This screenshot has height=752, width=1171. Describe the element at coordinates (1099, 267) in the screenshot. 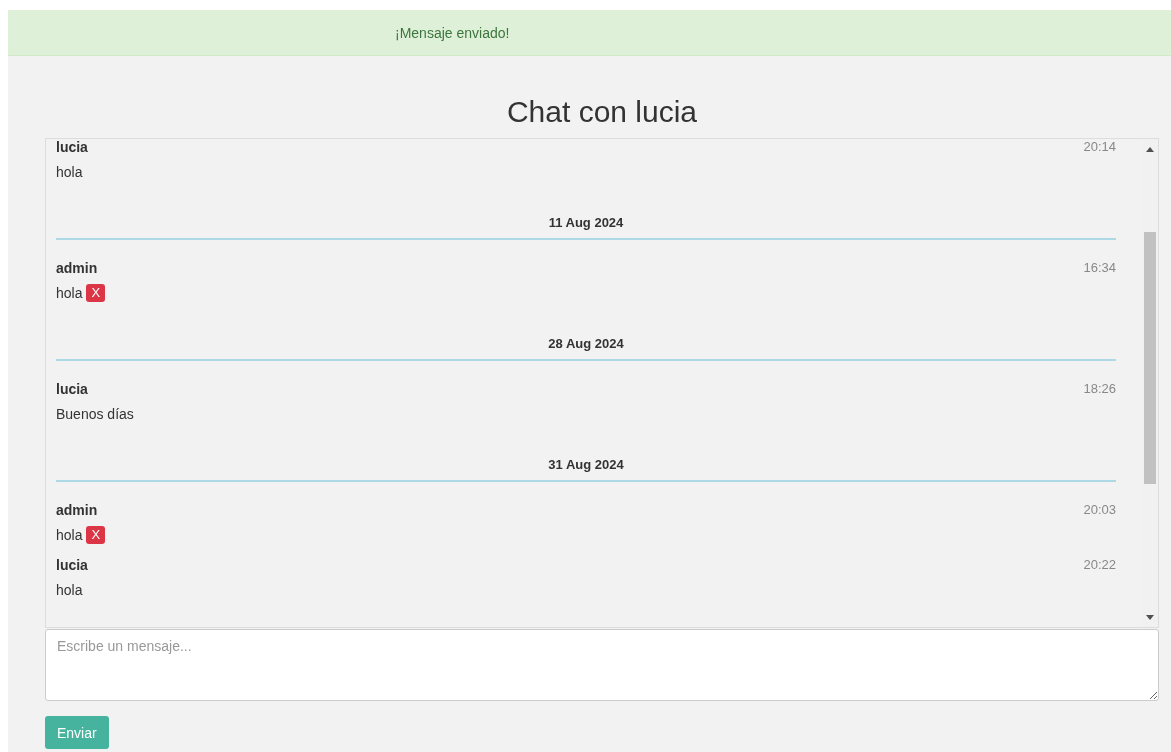

I see `message-time: 16:34` at that location.